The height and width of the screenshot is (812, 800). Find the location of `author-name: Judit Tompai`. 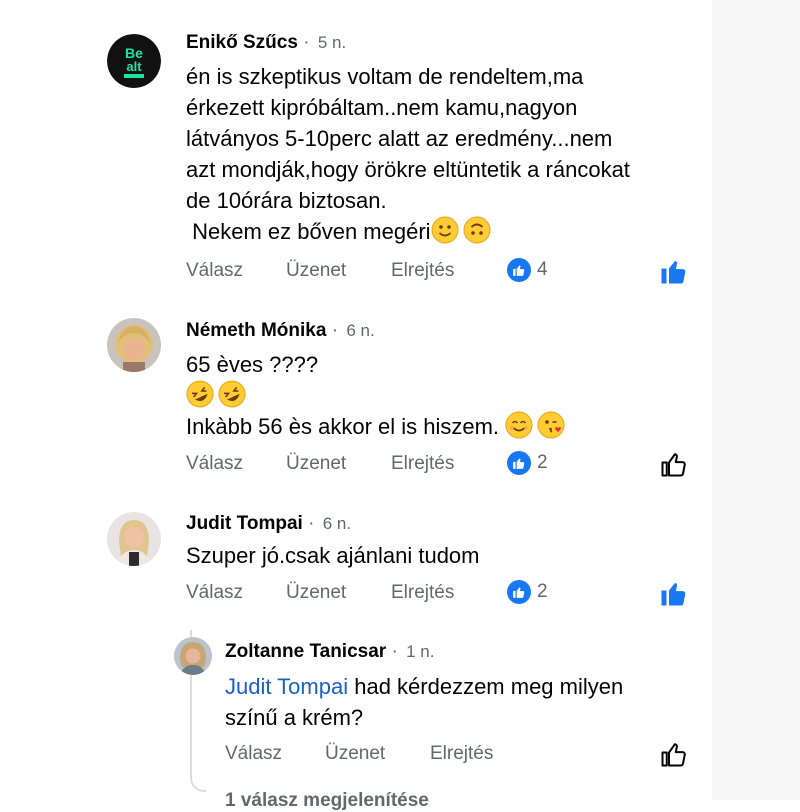

author-name: Judit Tompai is located at coordinates (244, 523).